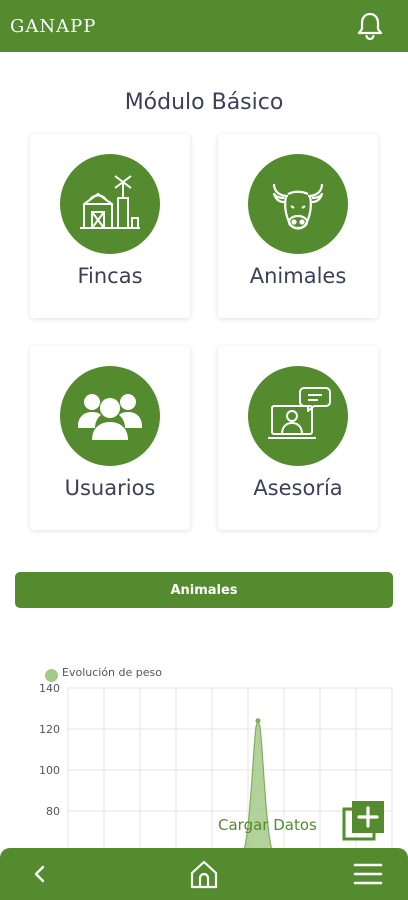  What do you see at coordinates (370, 26) in the screenshot?
I see `bell-icon` at bounding box center [370, 26].